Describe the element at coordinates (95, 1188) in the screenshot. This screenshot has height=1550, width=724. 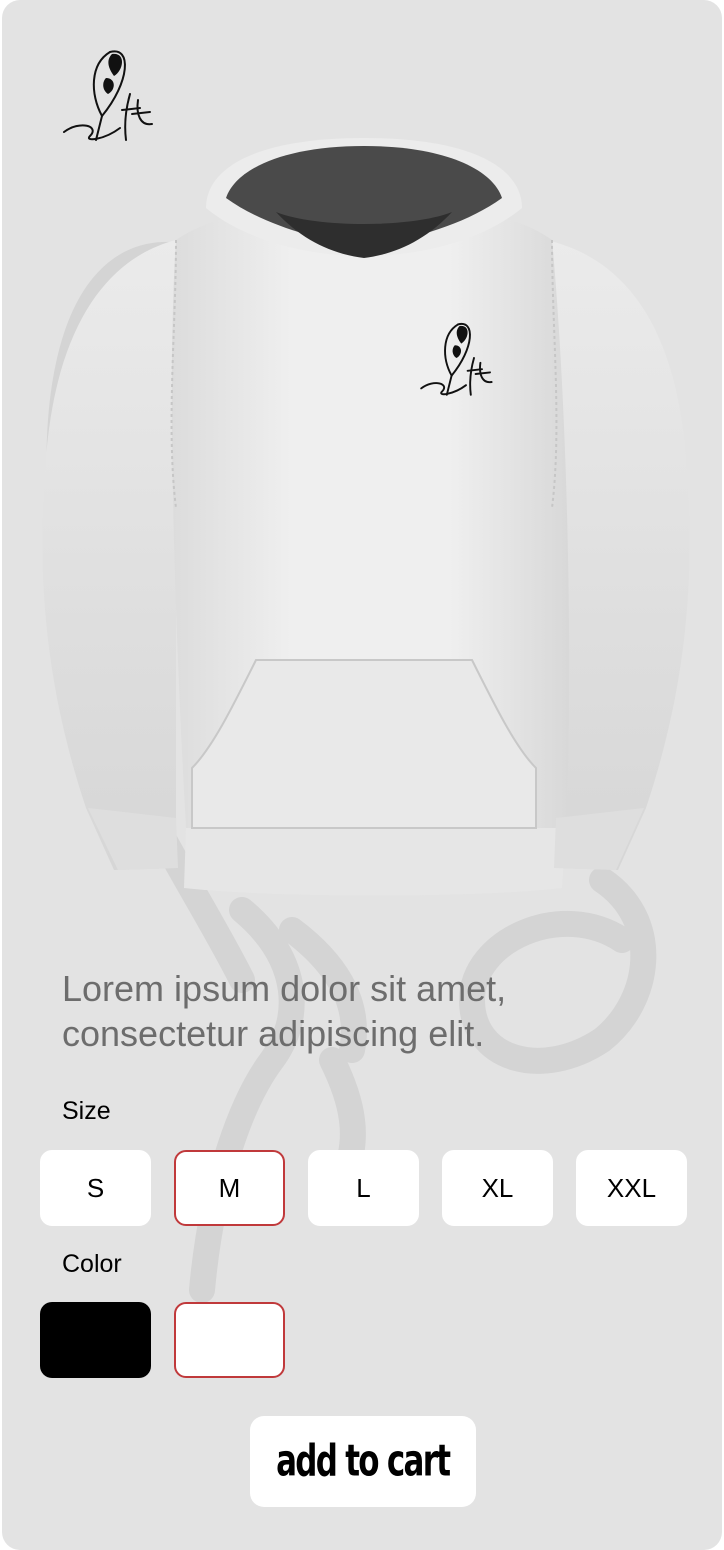
I see `size-option-s: S` at that location.